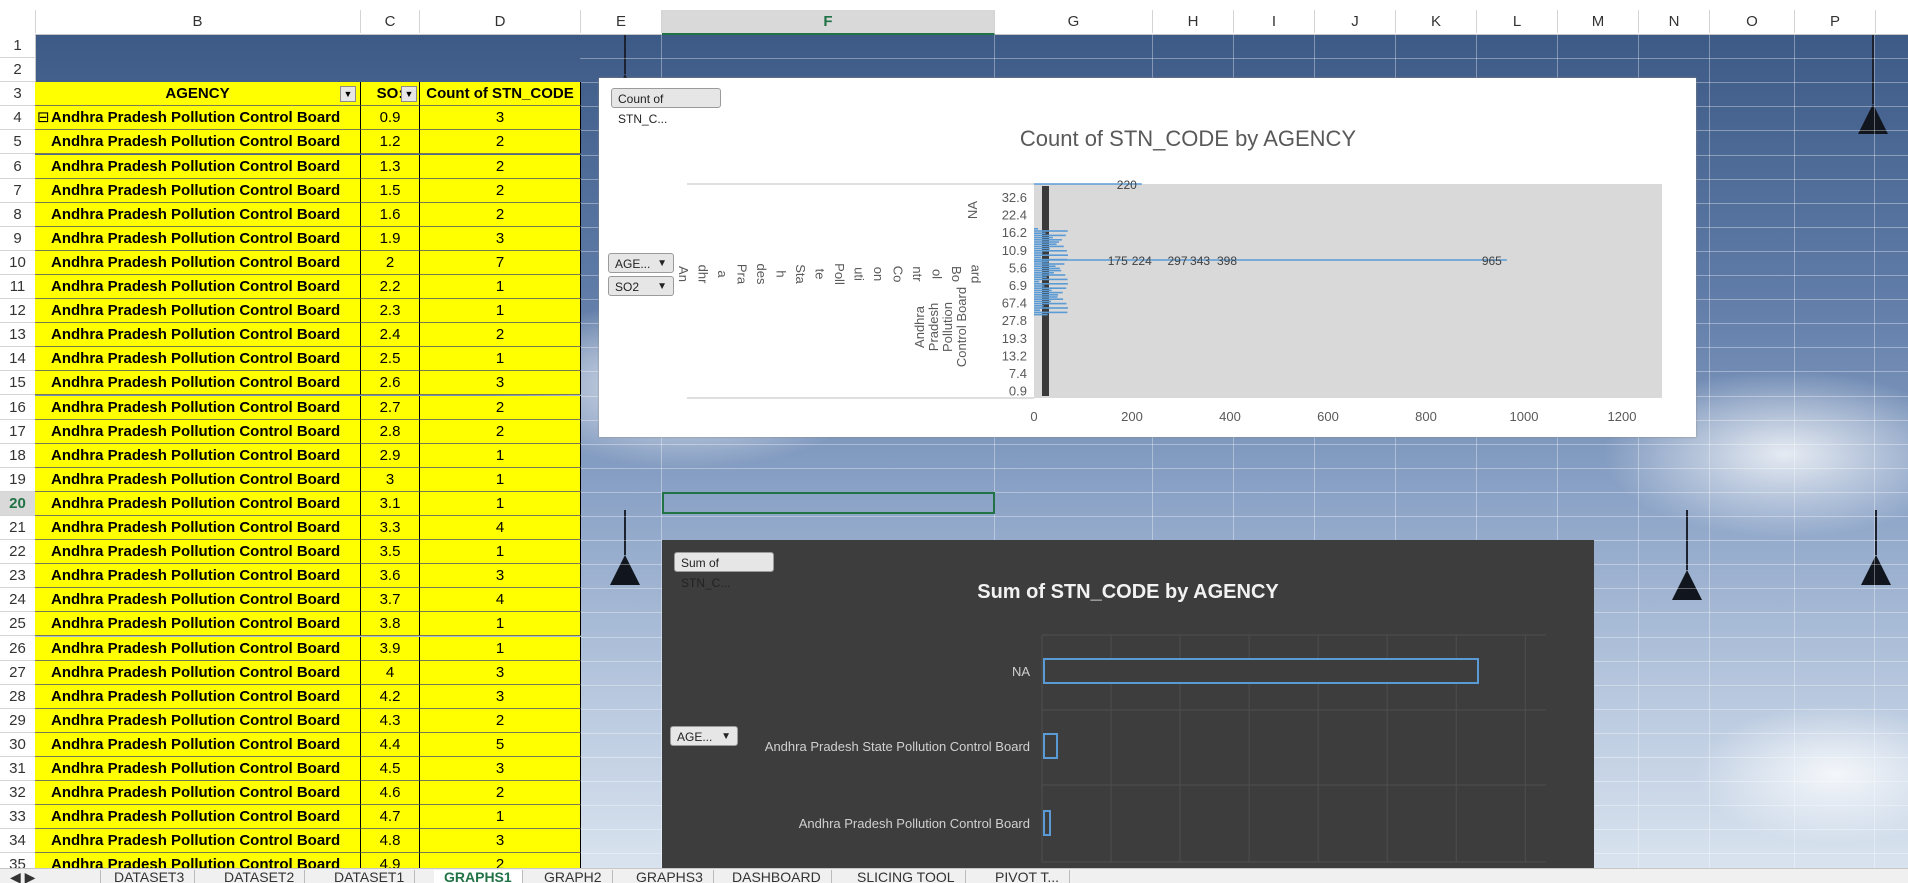  What do you see at coordinates (18, 624) in the screenshot?
I see `row-header-25: 25` at bounding box center [18, 624].